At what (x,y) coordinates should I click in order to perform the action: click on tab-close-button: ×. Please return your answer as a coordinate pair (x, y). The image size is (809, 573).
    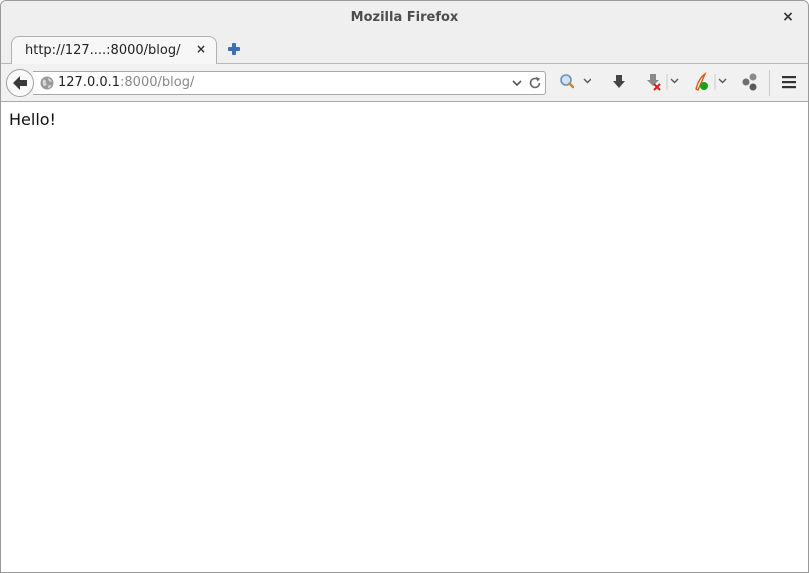
    Looking at the image, I should click on (201, 49).